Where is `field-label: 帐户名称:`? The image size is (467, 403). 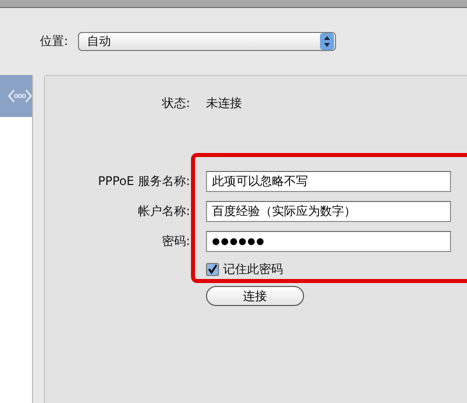 field-label: 帐户名称: is located at coordinates (163, 211).